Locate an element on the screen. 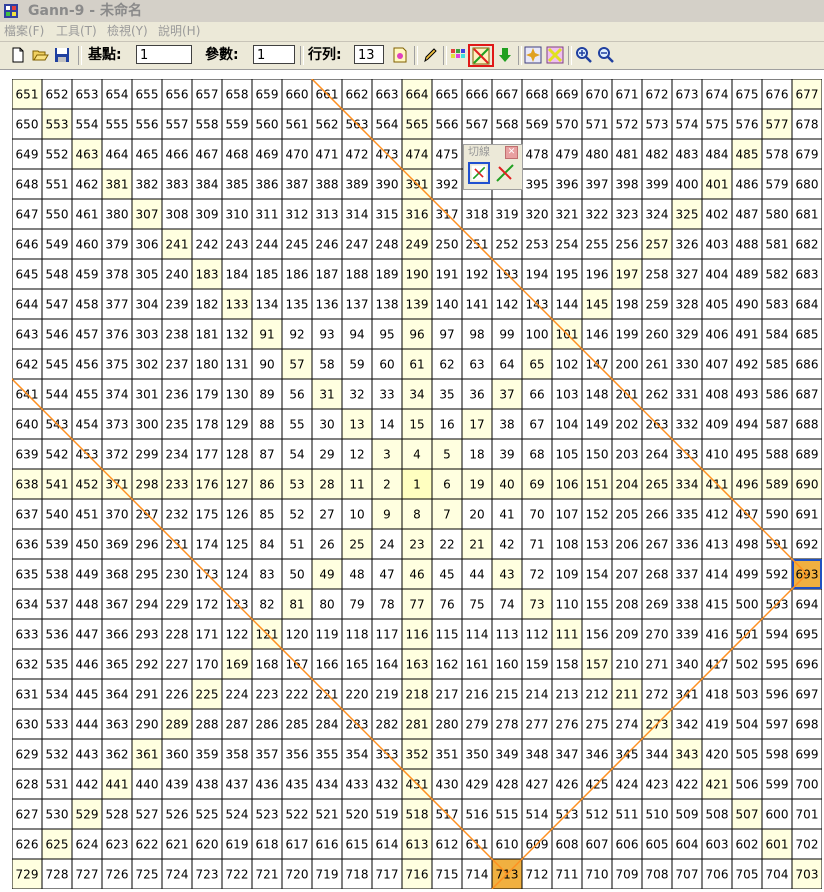  grid-cell-value: 432 is located at coordinates (387, 785).